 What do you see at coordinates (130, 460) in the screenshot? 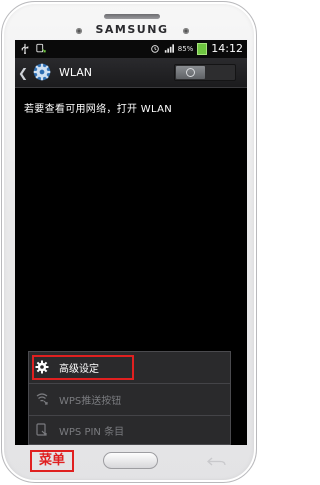
I see `home-button` at bounding box center [130, 460].